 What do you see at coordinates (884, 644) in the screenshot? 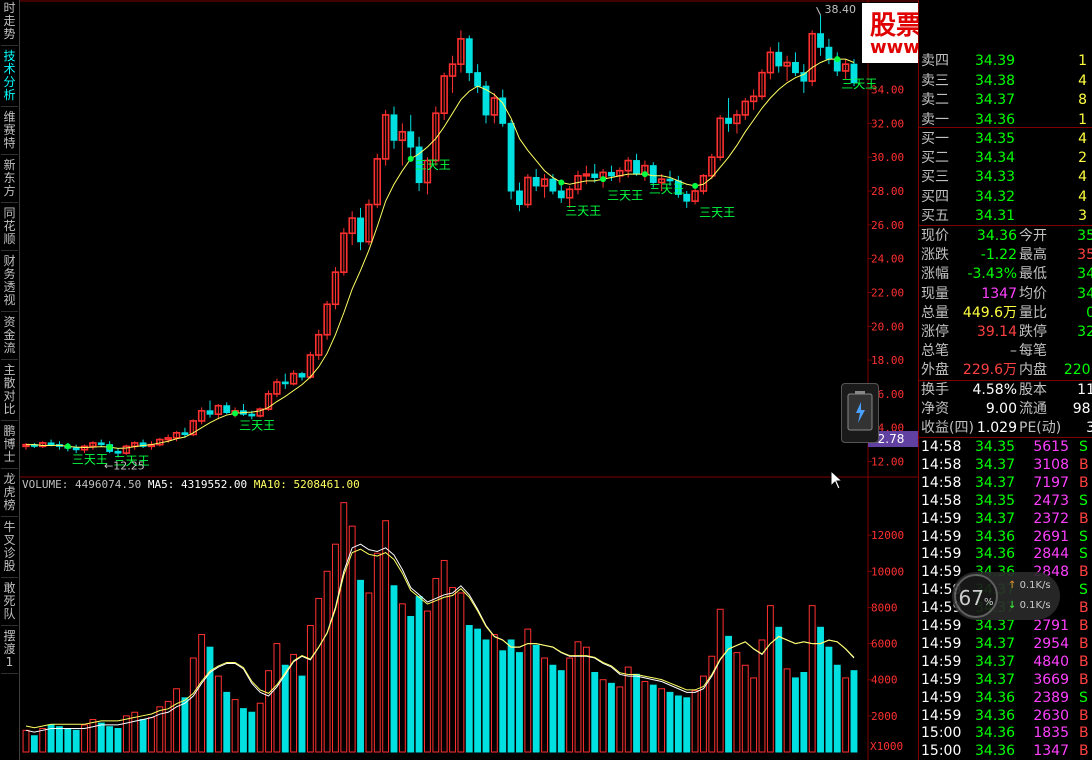
I see `volume-axis-label: 6000` at bounding box center [884, 644].